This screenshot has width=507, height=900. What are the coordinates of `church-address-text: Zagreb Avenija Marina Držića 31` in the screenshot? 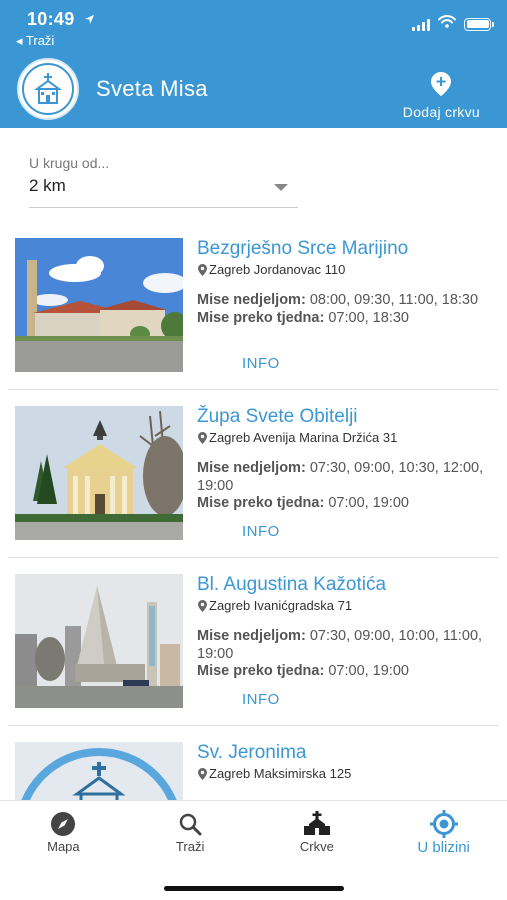 It's located at (303, 437).